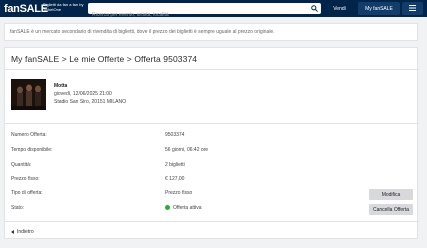  What do you see at coordinates (339, 8) in the screenshot?
I see `sell-button: Vendi` at bounding box center [339, 8].